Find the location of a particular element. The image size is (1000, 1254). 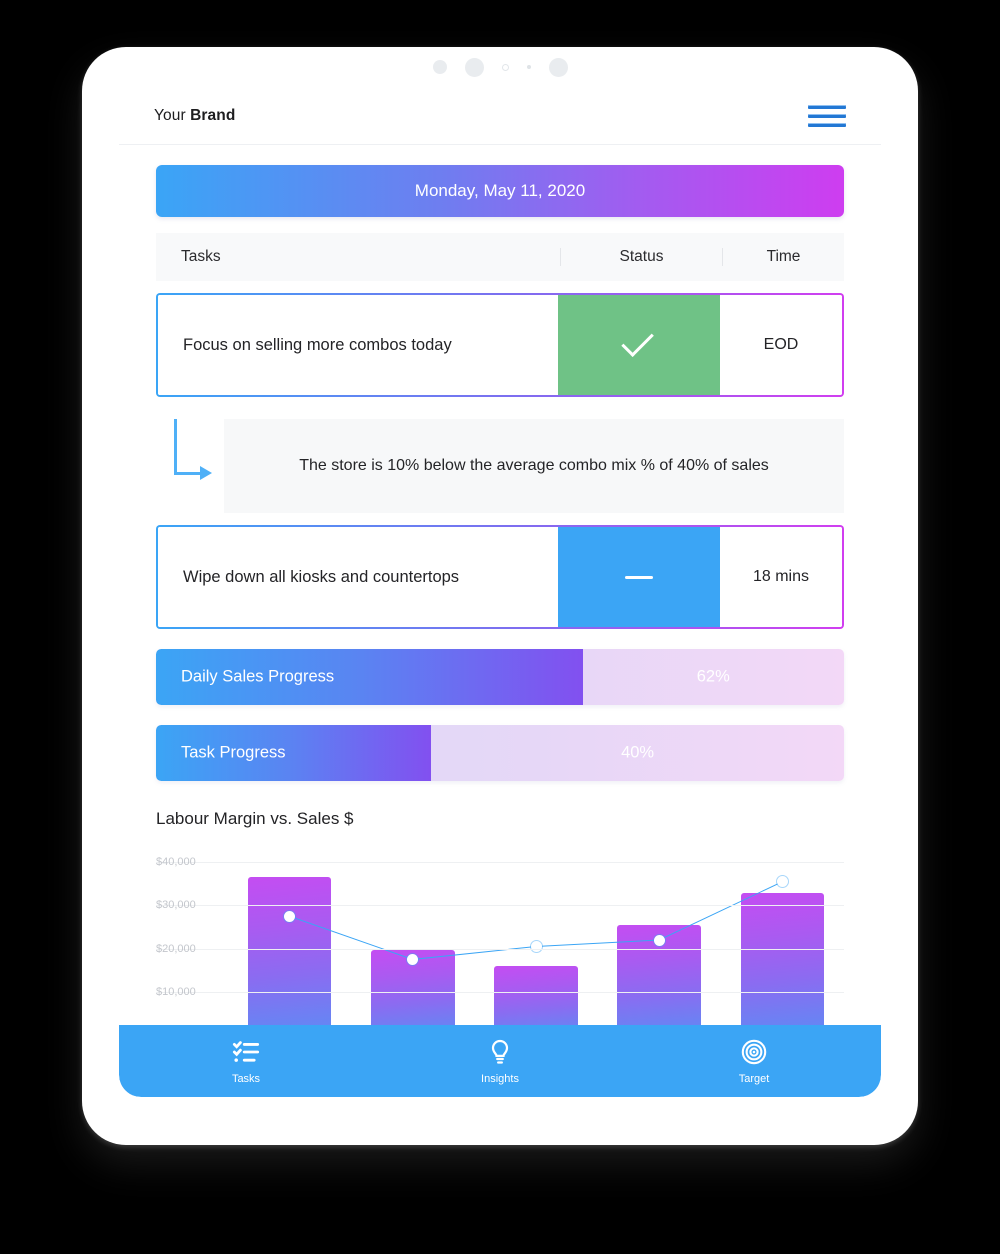

progress-bar-task: Task Progress 40% is located at coordinates (500, 753).